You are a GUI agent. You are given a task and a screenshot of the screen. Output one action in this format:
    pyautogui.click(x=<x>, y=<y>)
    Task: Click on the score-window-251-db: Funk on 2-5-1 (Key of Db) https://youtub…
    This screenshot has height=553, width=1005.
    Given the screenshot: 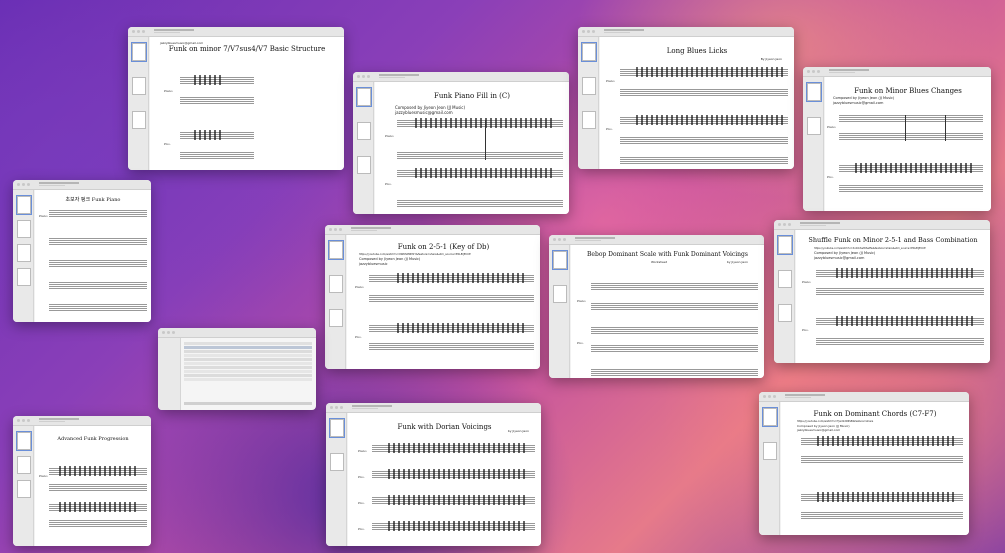 What is the action you would take?
    pyautogui.click(x=432, y=297)
    